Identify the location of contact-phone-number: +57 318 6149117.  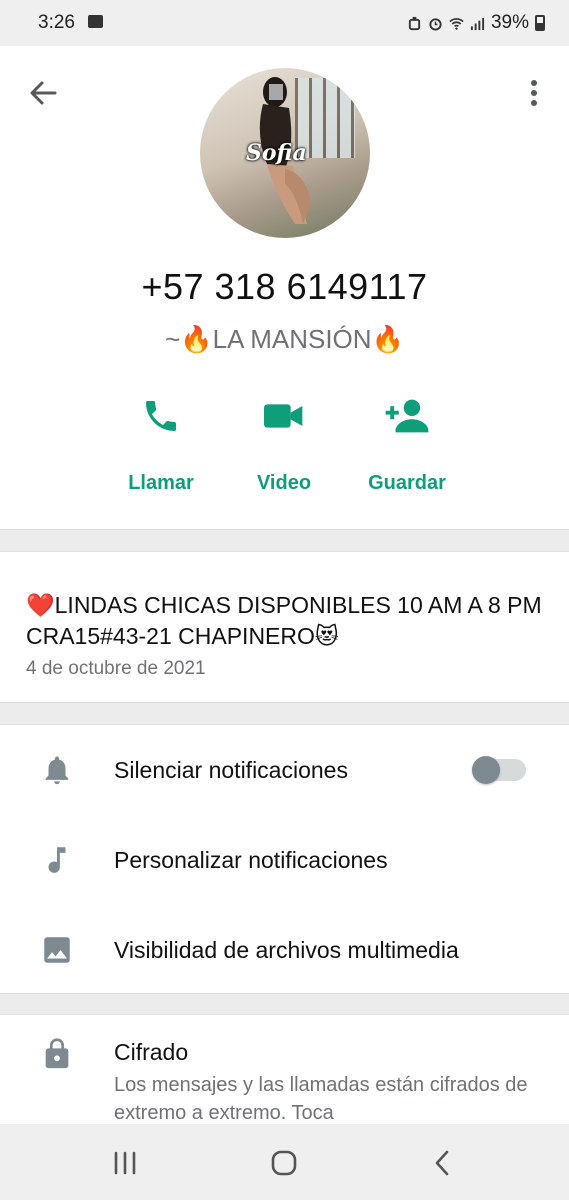
(284, 286).